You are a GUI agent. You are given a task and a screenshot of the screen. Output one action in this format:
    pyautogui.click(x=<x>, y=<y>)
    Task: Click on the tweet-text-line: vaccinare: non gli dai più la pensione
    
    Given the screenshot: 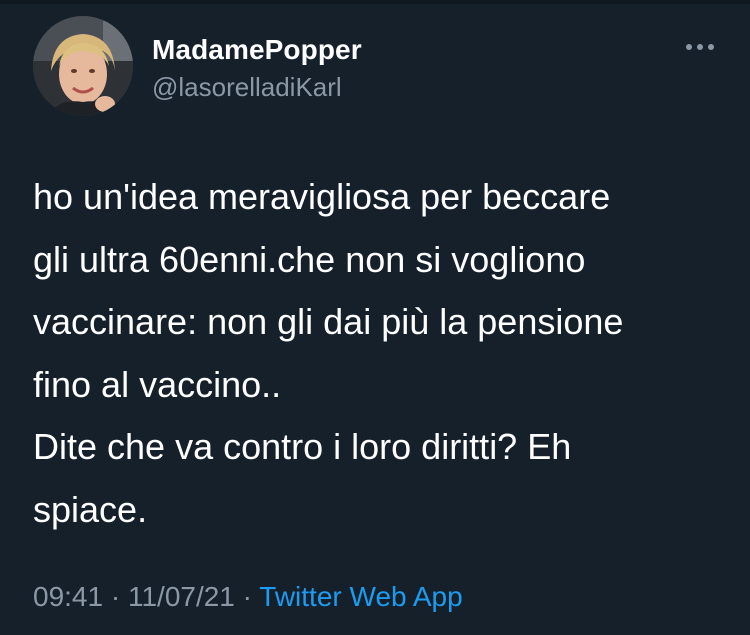 What is the action you would take?
    pyautogui.click(x=328, y=321)
    